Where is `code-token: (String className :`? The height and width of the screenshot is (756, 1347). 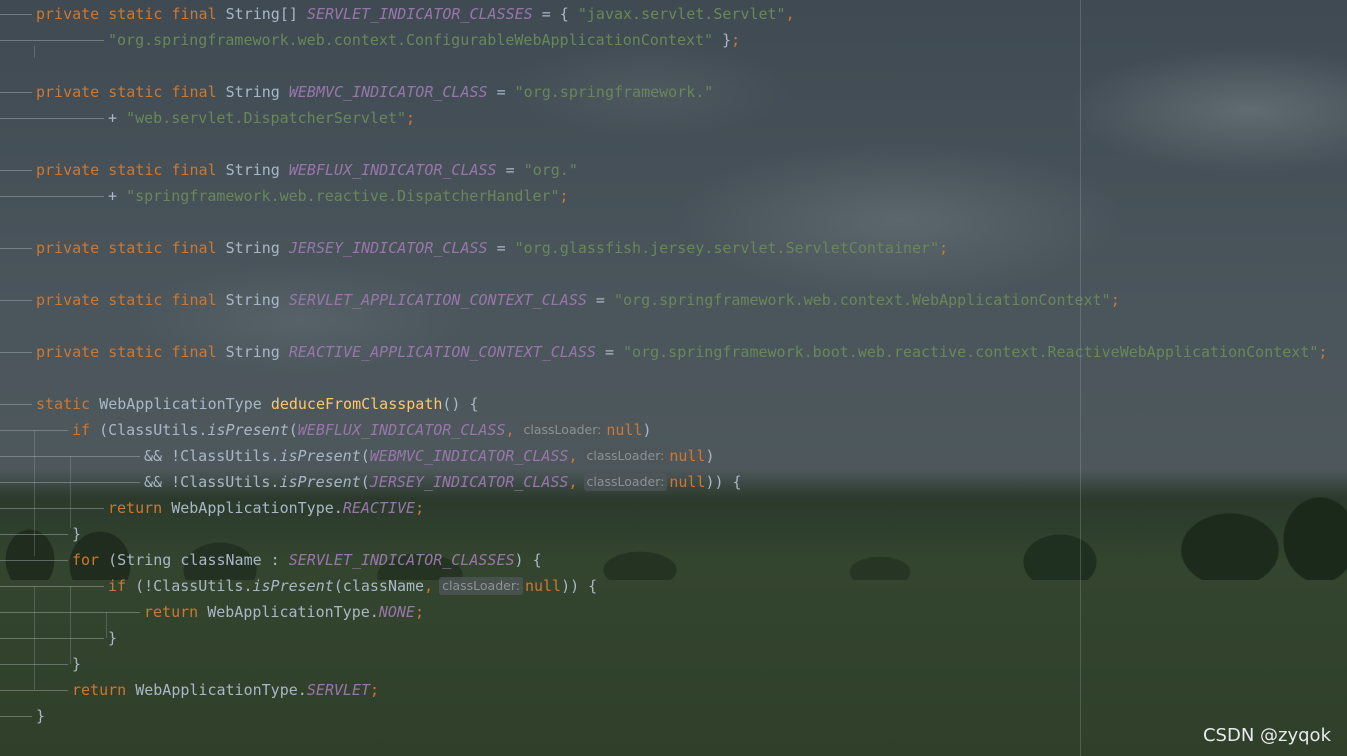 code-token: (String className : is located at coordinates (198, 560).